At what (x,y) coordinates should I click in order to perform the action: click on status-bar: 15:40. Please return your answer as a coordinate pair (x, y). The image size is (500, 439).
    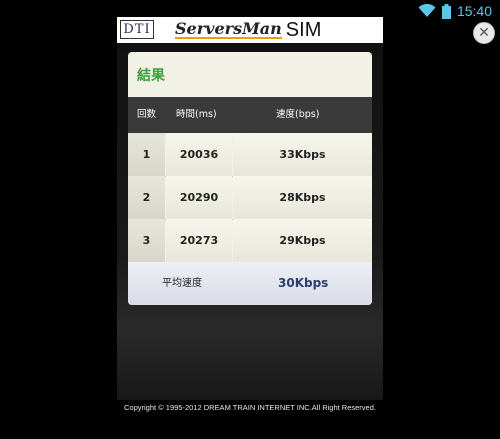
    Looking at the image, I should click on (459, 11).